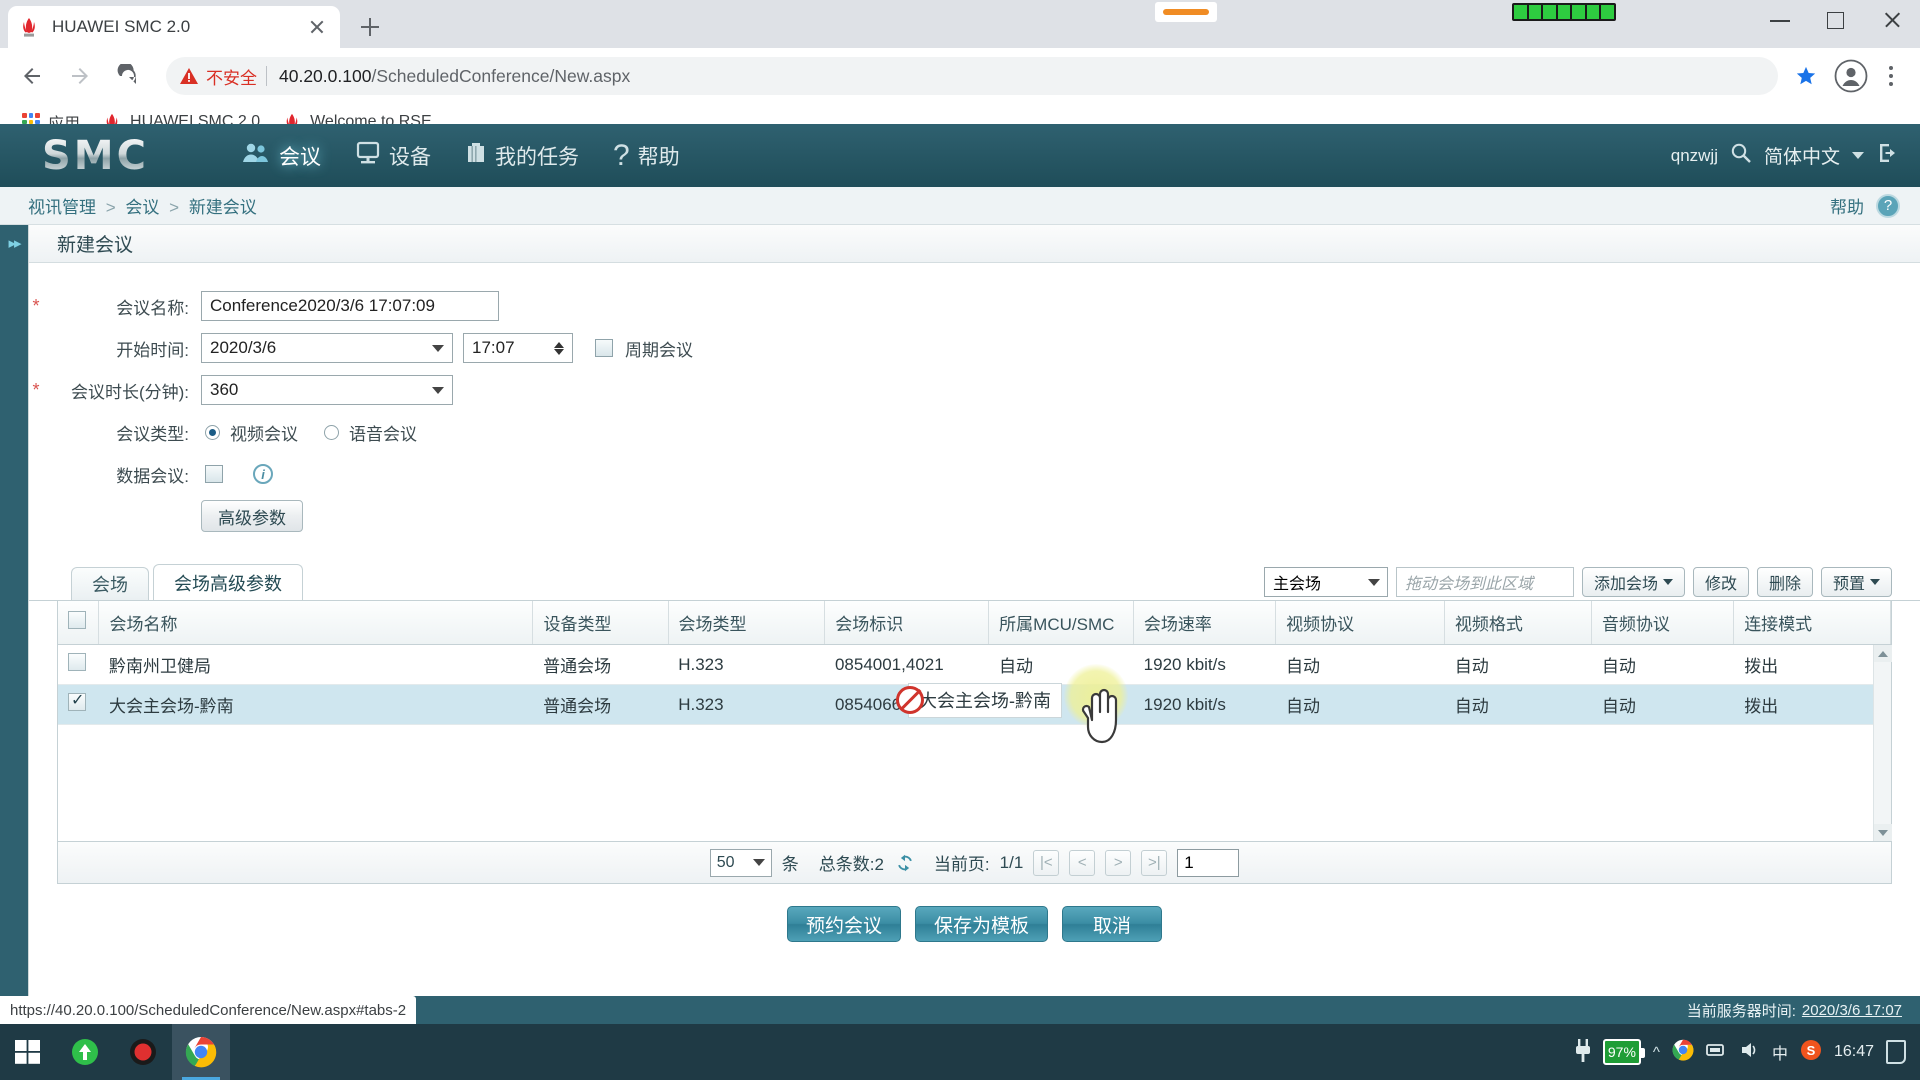 The image size is (1920, 1080). I want to click on delete-button: 删除, so click(1784, 582).